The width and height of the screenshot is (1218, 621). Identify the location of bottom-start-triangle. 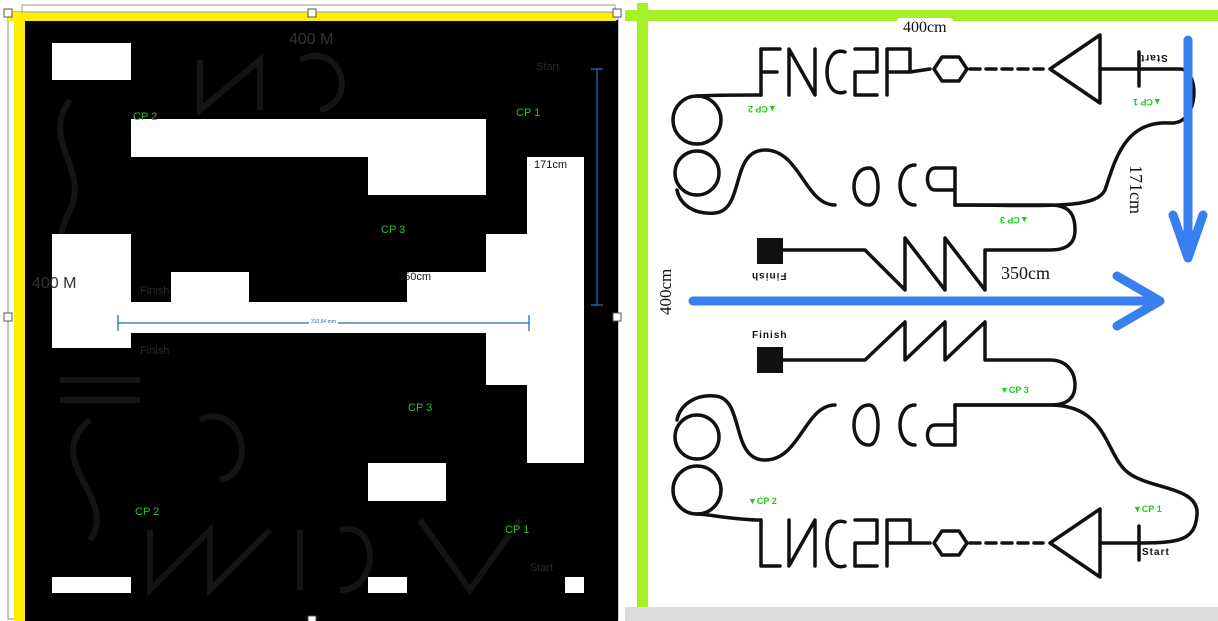
(1075, 543).